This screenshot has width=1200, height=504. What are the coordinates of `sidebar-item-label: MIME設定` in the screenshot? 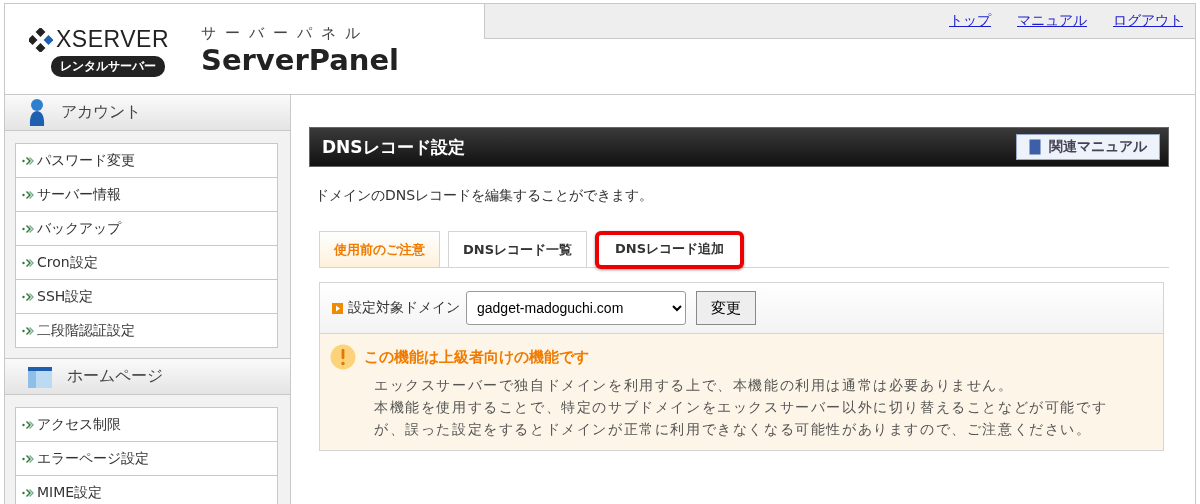 It's located at (70, 492).